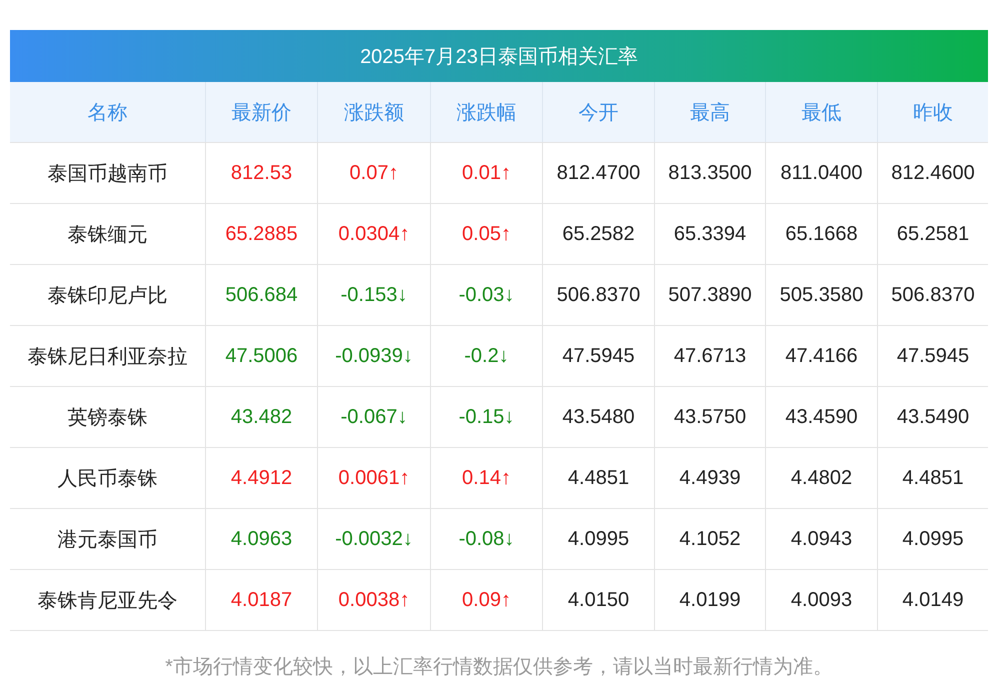 The height and width of the screenshot is (698, 1000). What do you see at coordinates (709, 355) in the screenshot?
I see `table-cell: 47.6713` at bounding box center [709, 355].